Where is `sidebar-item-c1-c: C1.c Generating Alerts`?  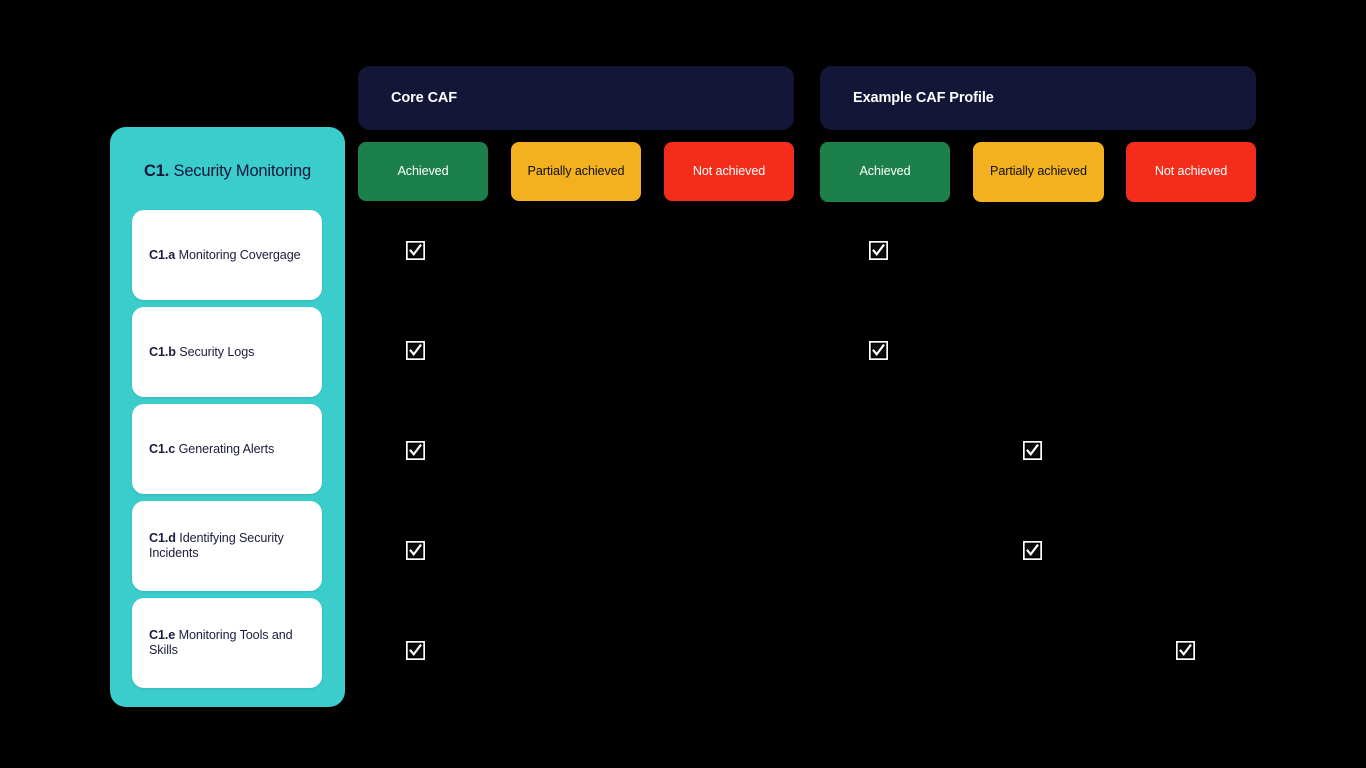 sidebar-item-c1-c: C1.c Generating Alerts is located at coordinates (227, 449).